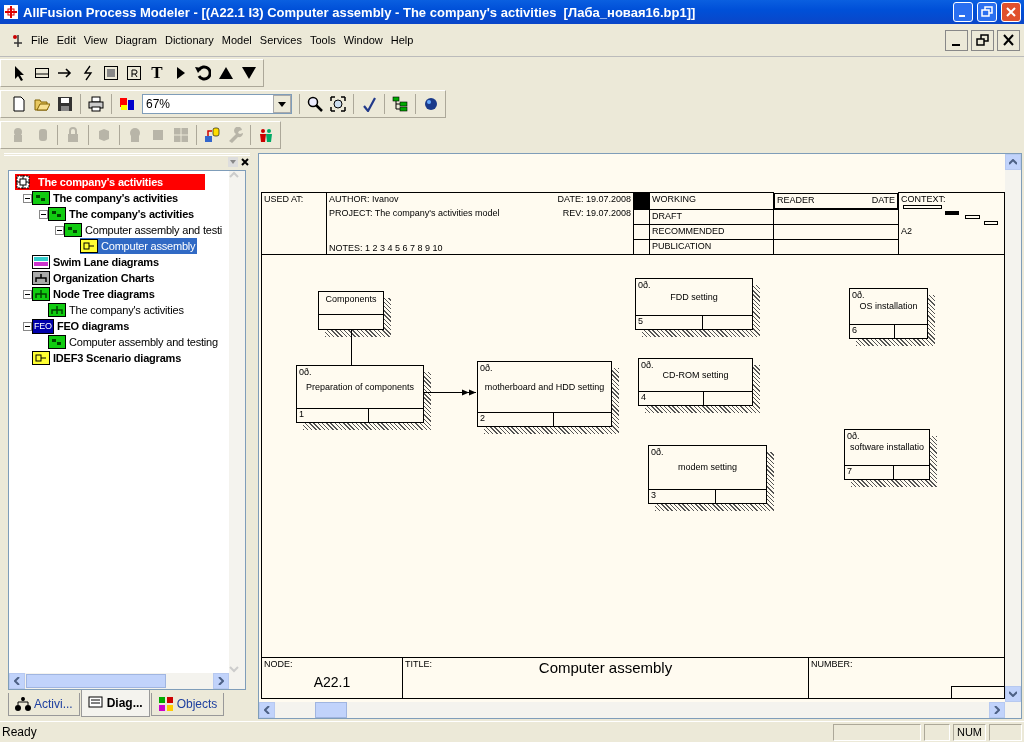 This screenshot has width=1024, height=742. What do you see at coordinates (236, 40) in the screenshot?
I see `menu-item: Model` at bounding box center [236, 40].